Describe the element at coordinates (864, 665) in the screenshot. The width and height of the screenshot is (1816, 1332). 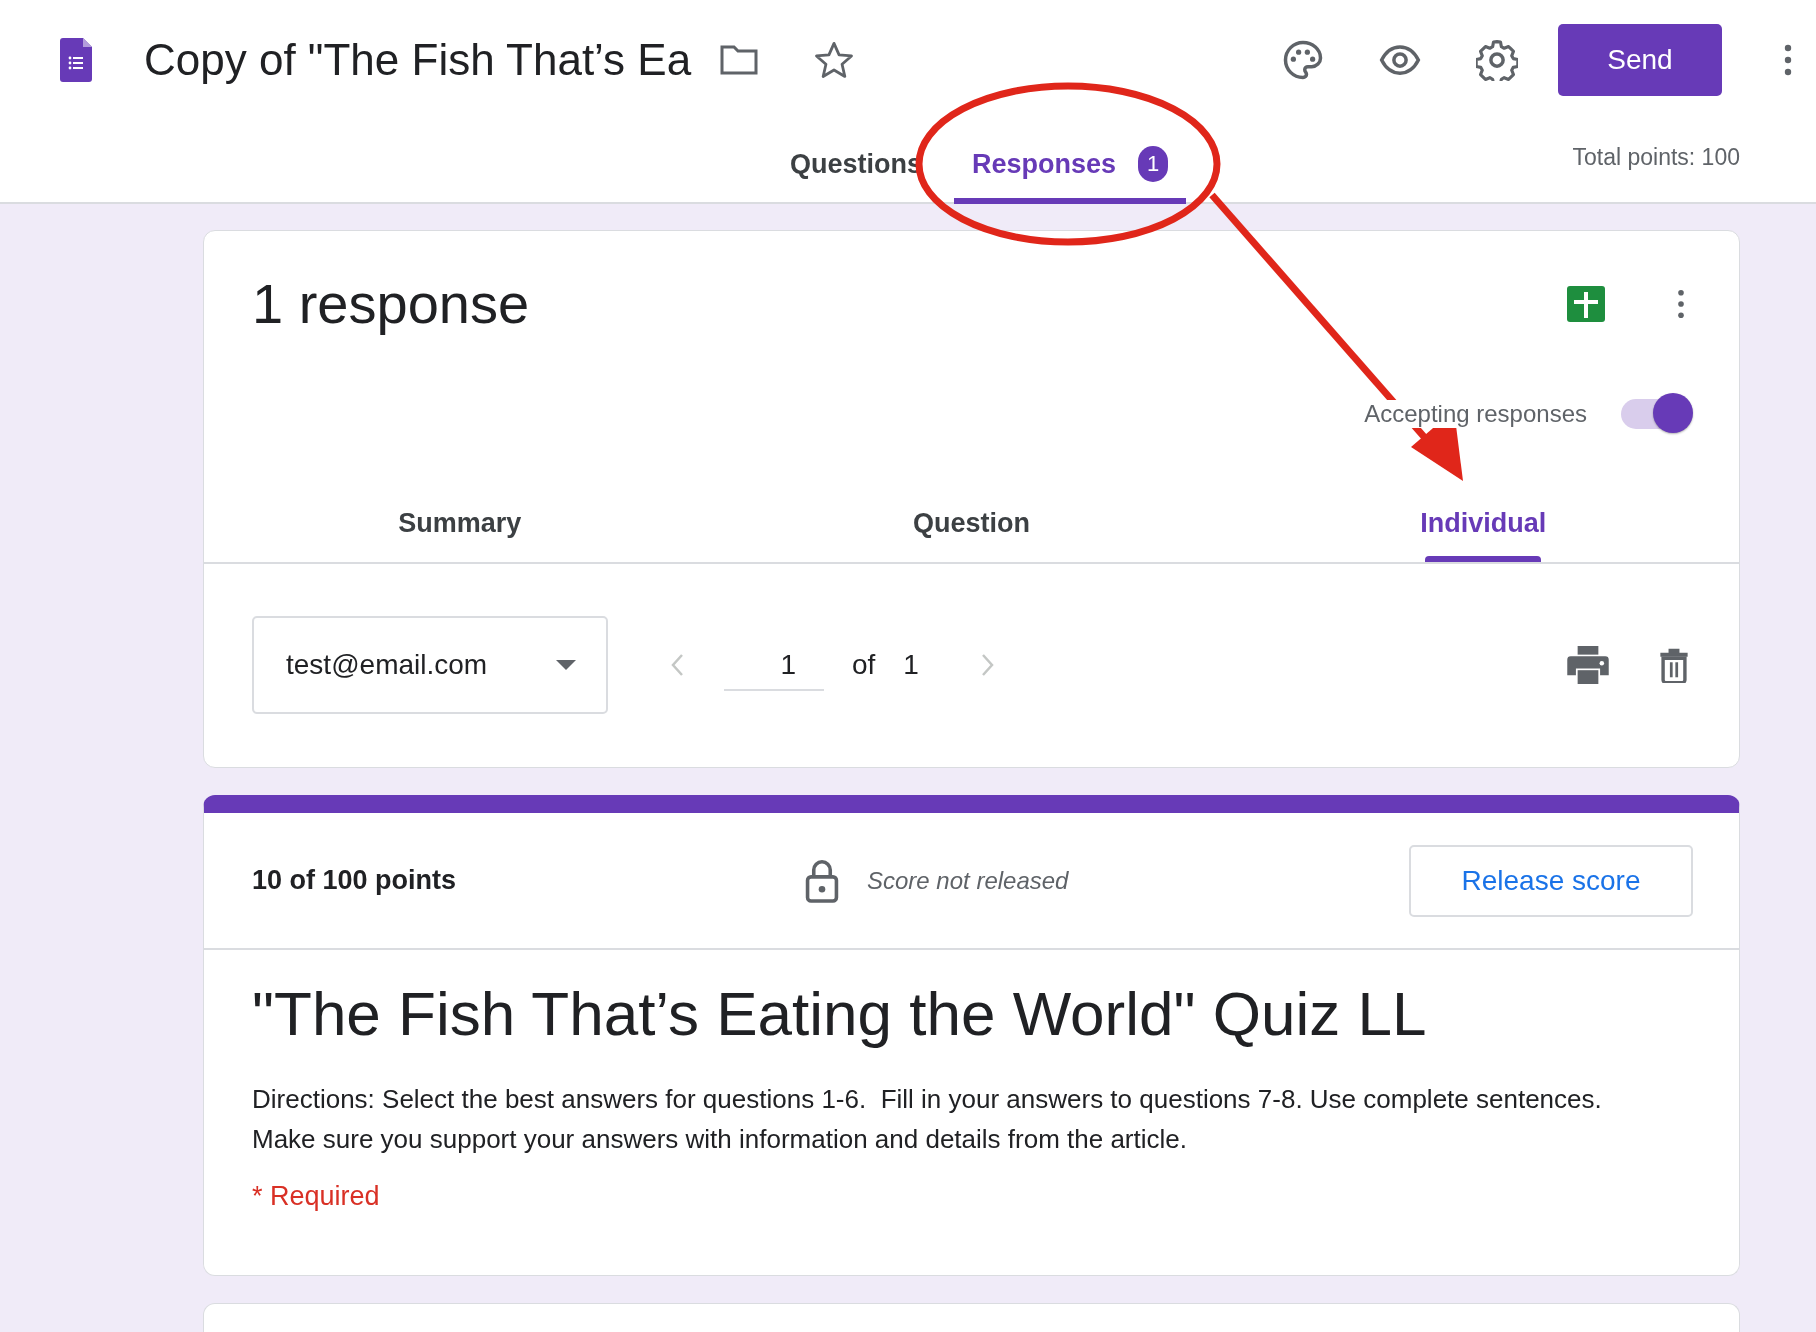
I see `of-label: of` at that location.